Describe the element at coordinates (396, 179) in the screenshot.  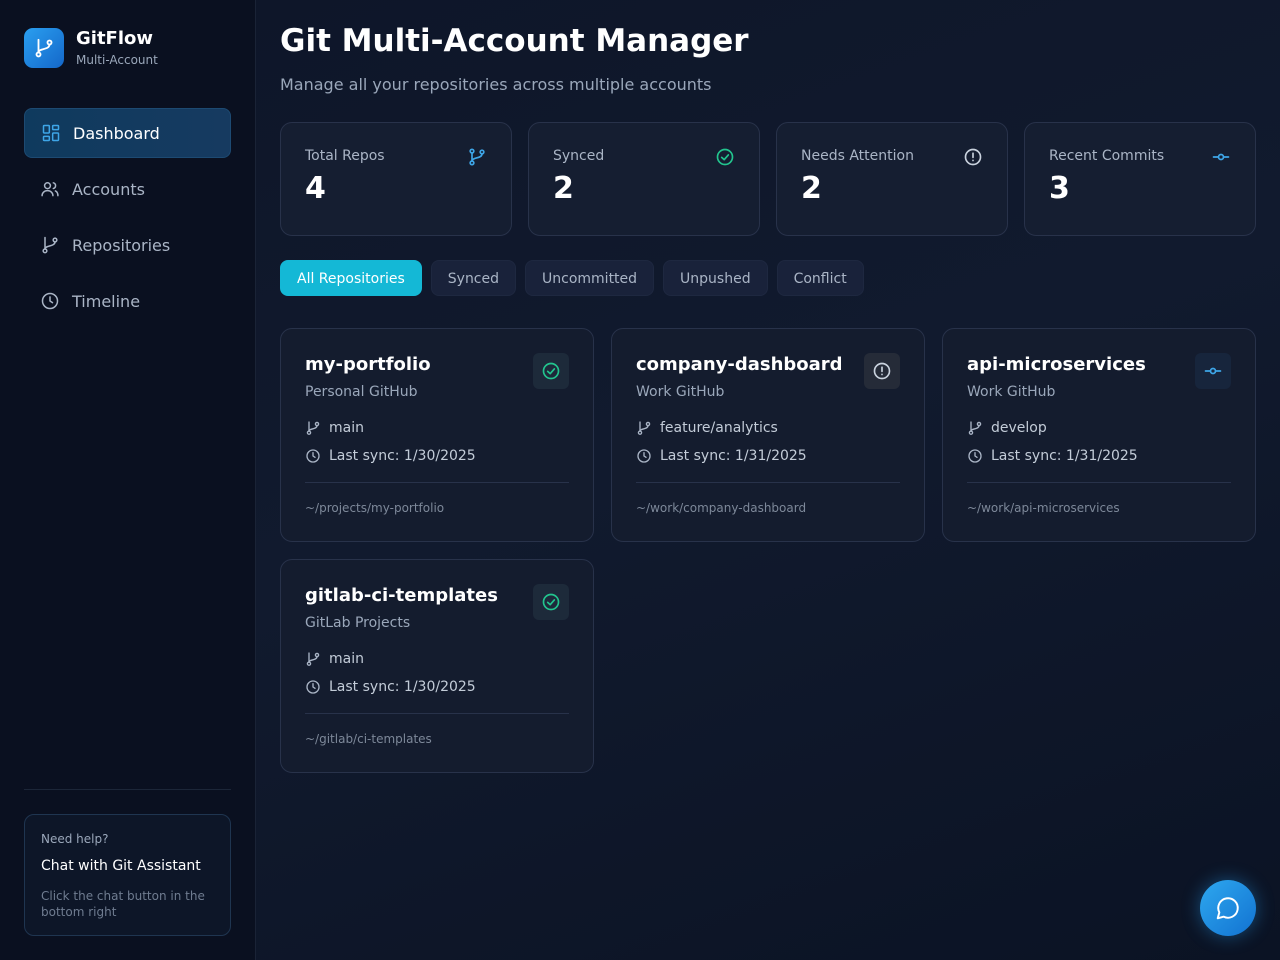
I see `stat-card-total-repos: Total Repos 4` at that location.